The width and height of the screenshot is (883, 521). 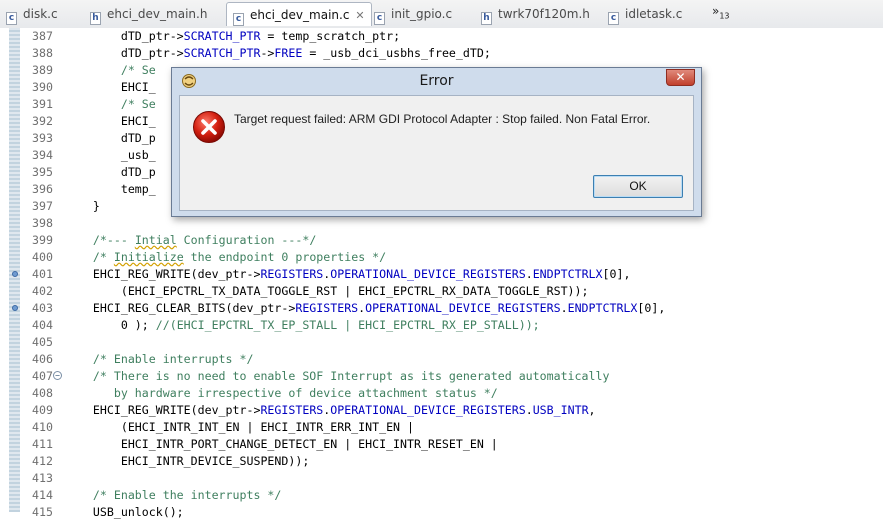 What do you see at coordinates (299, 14) in the screenshot?
I see `tab-ehci-dev-main-c: c ehci_dev_main.c ✕` at bounding box center [299, 14].